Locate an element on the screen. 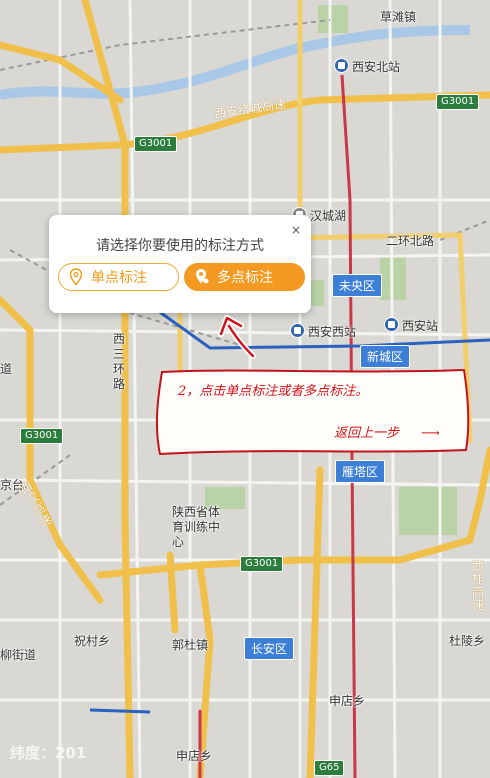 This screenshot has width=490, height=778. district-changan: 长安区 is located at coordinates (269, 648).